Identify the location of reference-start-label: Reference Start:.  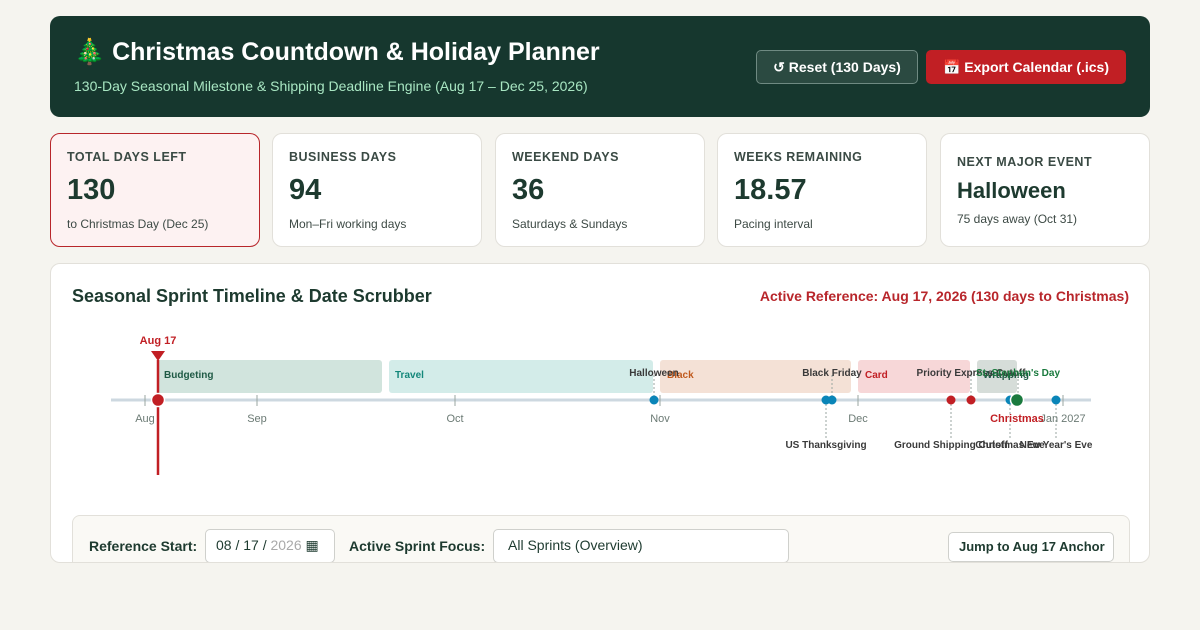
(143, 546).